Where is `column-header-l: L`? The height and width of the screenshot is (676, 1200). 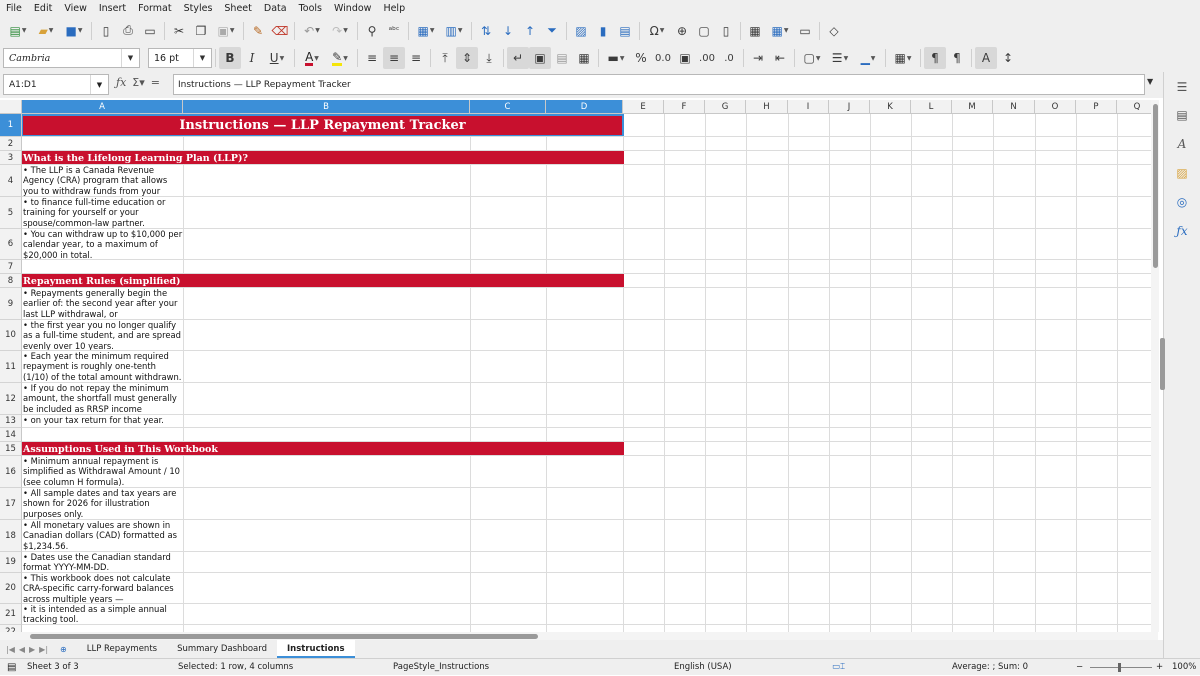
column-header-l: L is located at coordinates (931, 107).